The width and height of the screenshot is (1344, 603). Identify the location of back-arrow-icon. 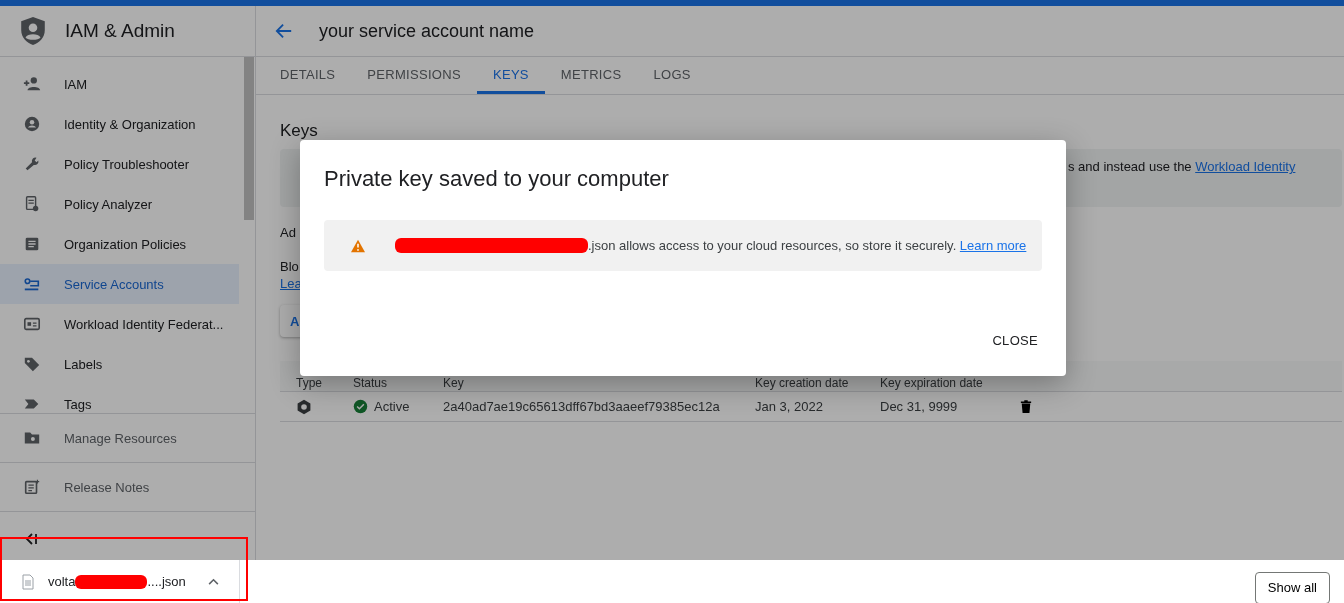
(284, 31).